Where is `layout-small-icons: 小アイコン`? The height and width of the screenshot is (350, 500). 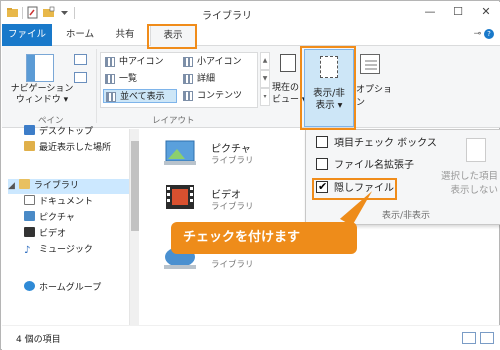 layout-small-icons: 小アイコン is located at coordinates (218, 62).